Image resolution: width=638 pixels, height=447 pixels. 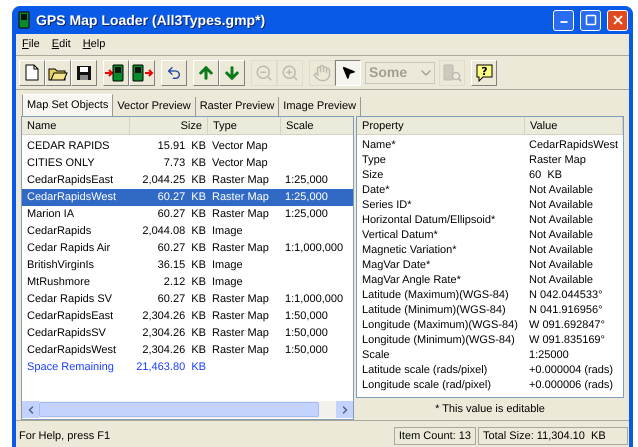 What do you see at coordinates (563, 20) in the screenshot?
I see `minimize-button` at bounding box center [563, 20].